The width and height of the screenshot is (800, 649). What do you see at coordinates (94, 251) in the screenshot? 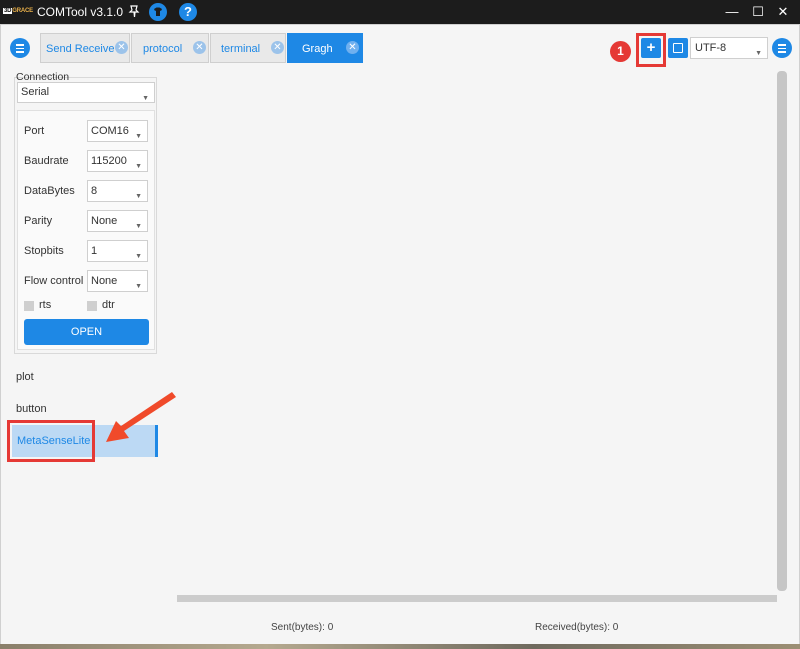
I see `stopbits-value: 1` at bounding box center [94, 251].